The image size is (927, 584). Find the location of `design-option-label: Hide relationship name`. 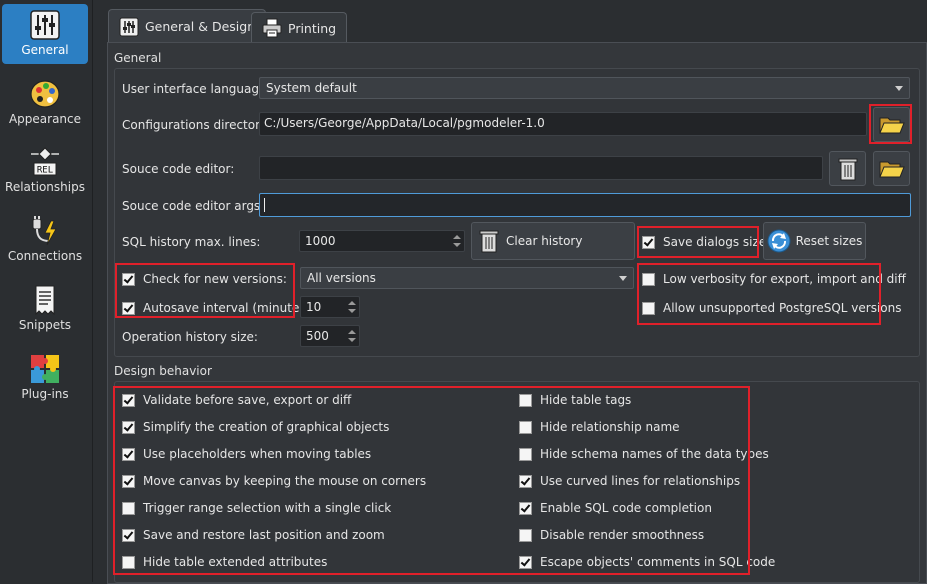

design-option-label: Hide relationship name is located at coordinates (610, 427).